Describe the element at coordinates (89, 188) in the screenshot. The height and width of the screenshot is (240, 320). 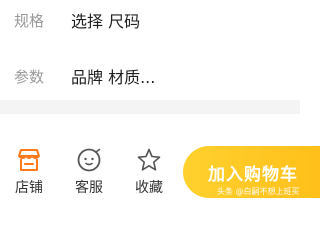
I see `customer-service-label: 客服` at that location.